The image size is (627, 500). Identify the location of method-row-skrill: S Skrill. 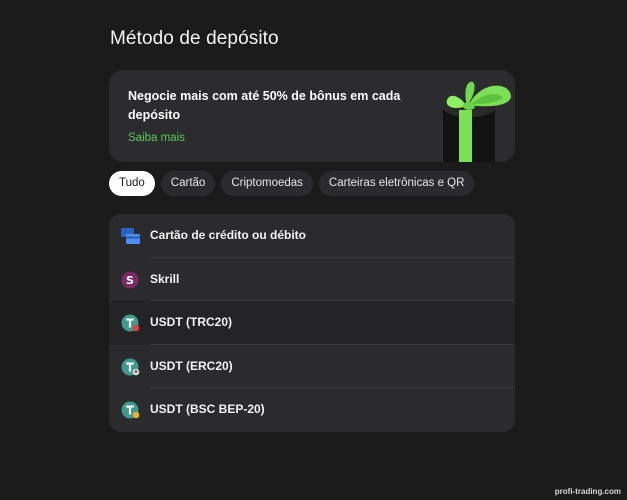
(312, 280).